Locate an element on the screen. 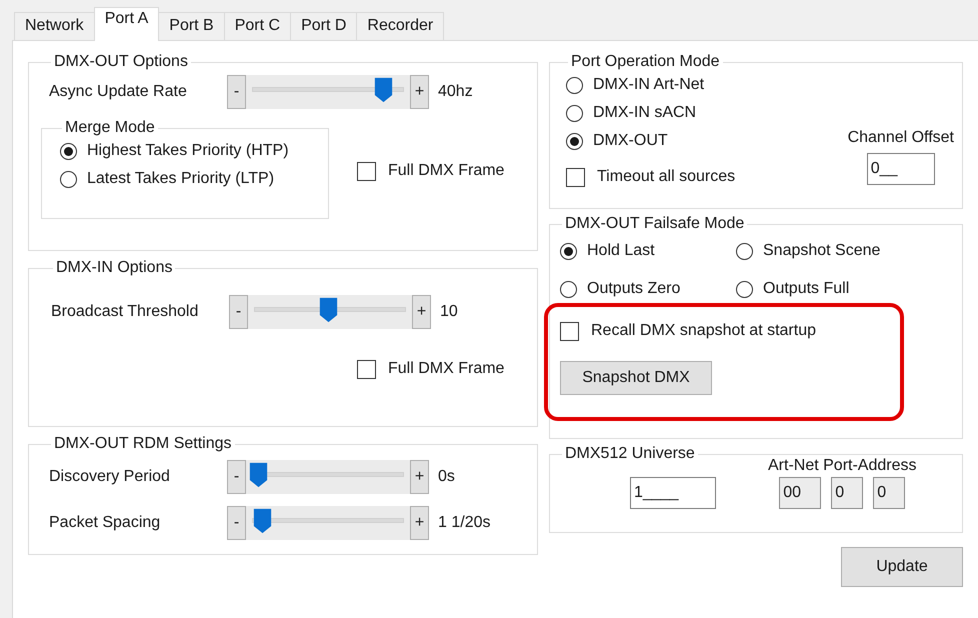 The image size is (978, 618). slider-value: 1 1/20s is located at coordinates (464, 523).